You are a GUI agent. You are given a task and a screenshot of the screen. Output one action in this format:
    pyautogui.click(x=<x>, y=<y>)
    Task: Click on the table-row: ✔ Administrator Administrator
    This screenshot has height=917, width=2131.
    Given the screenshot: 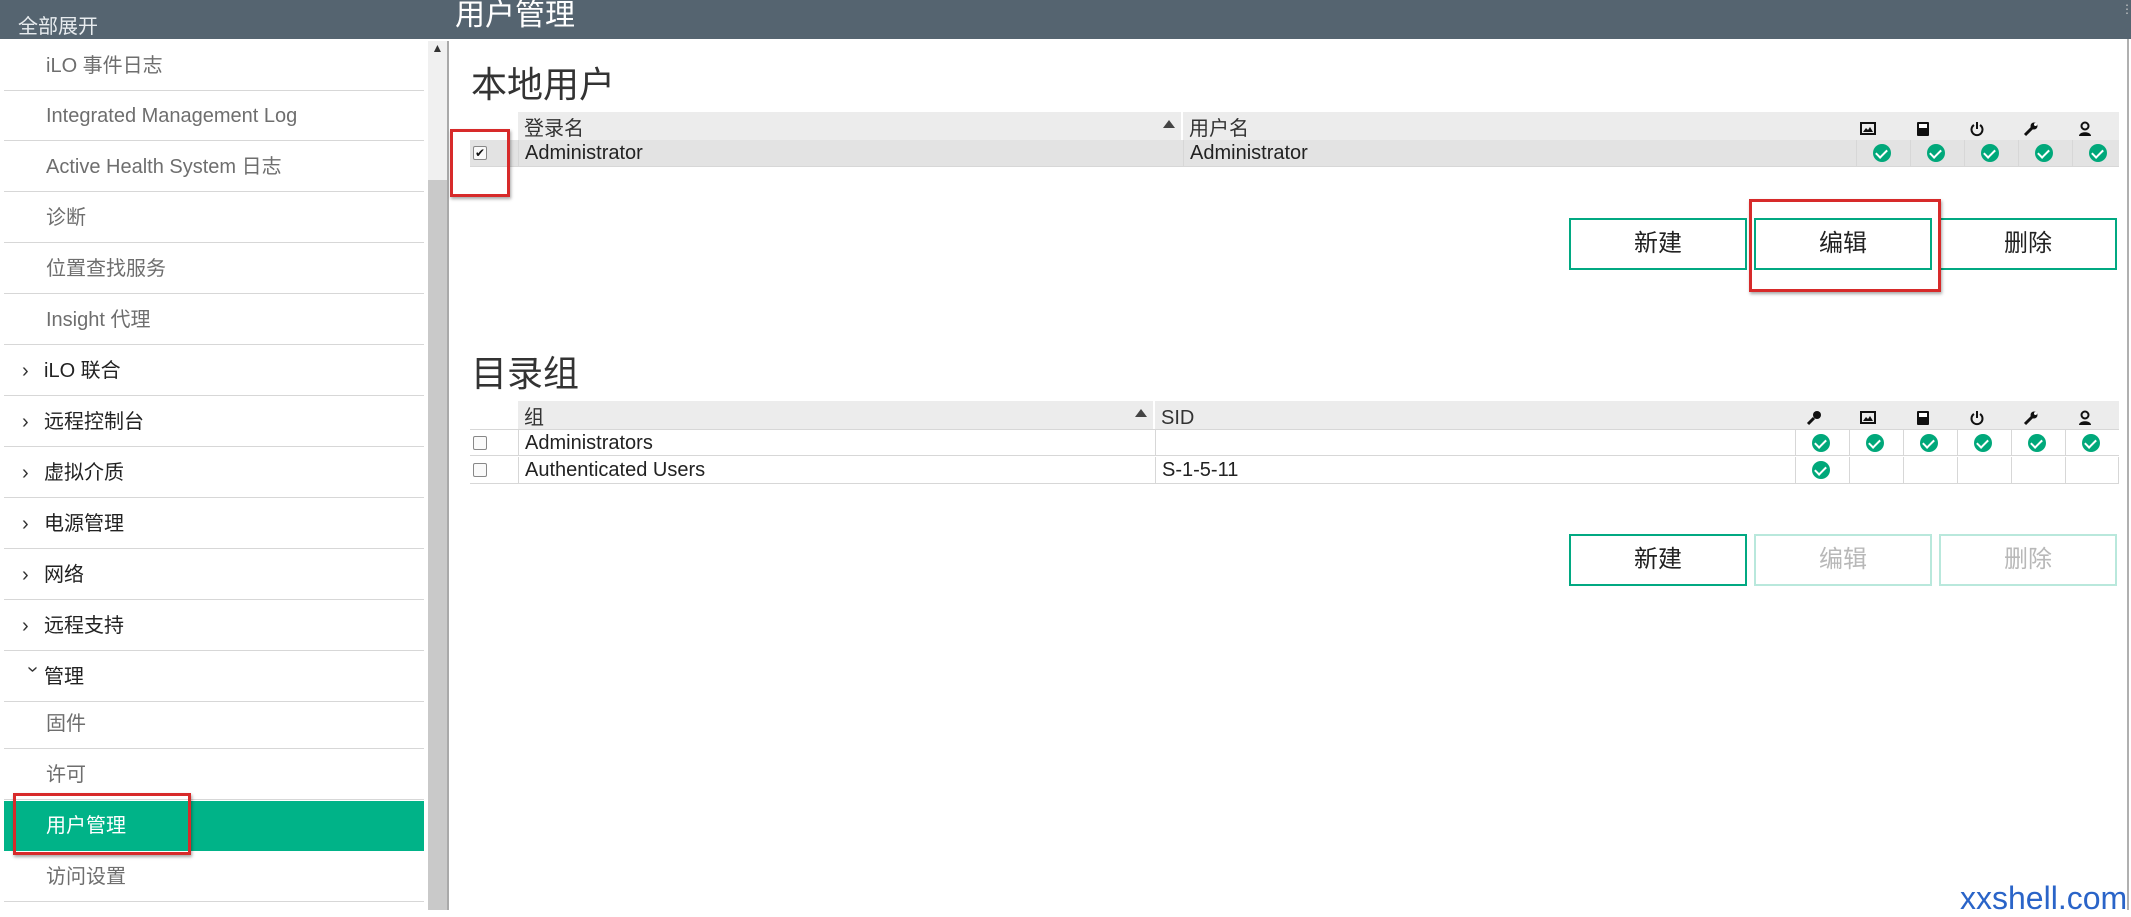 What is the action you would take?
    pyautogui.click(x=1294, y=153)
    